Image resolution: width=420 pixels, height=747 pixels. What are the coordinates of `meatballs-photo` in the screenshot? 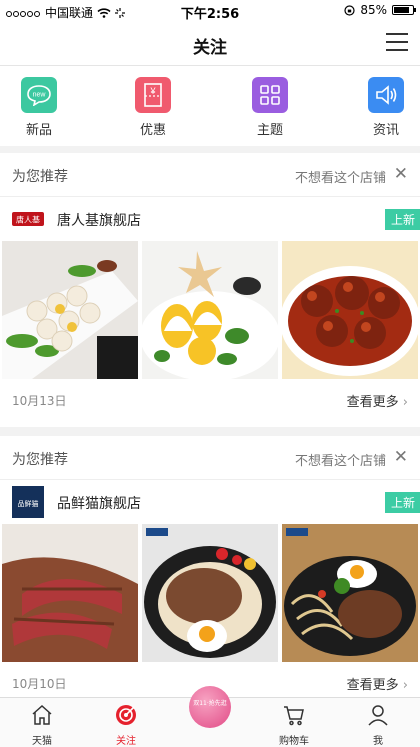 It's located at (350, 310).